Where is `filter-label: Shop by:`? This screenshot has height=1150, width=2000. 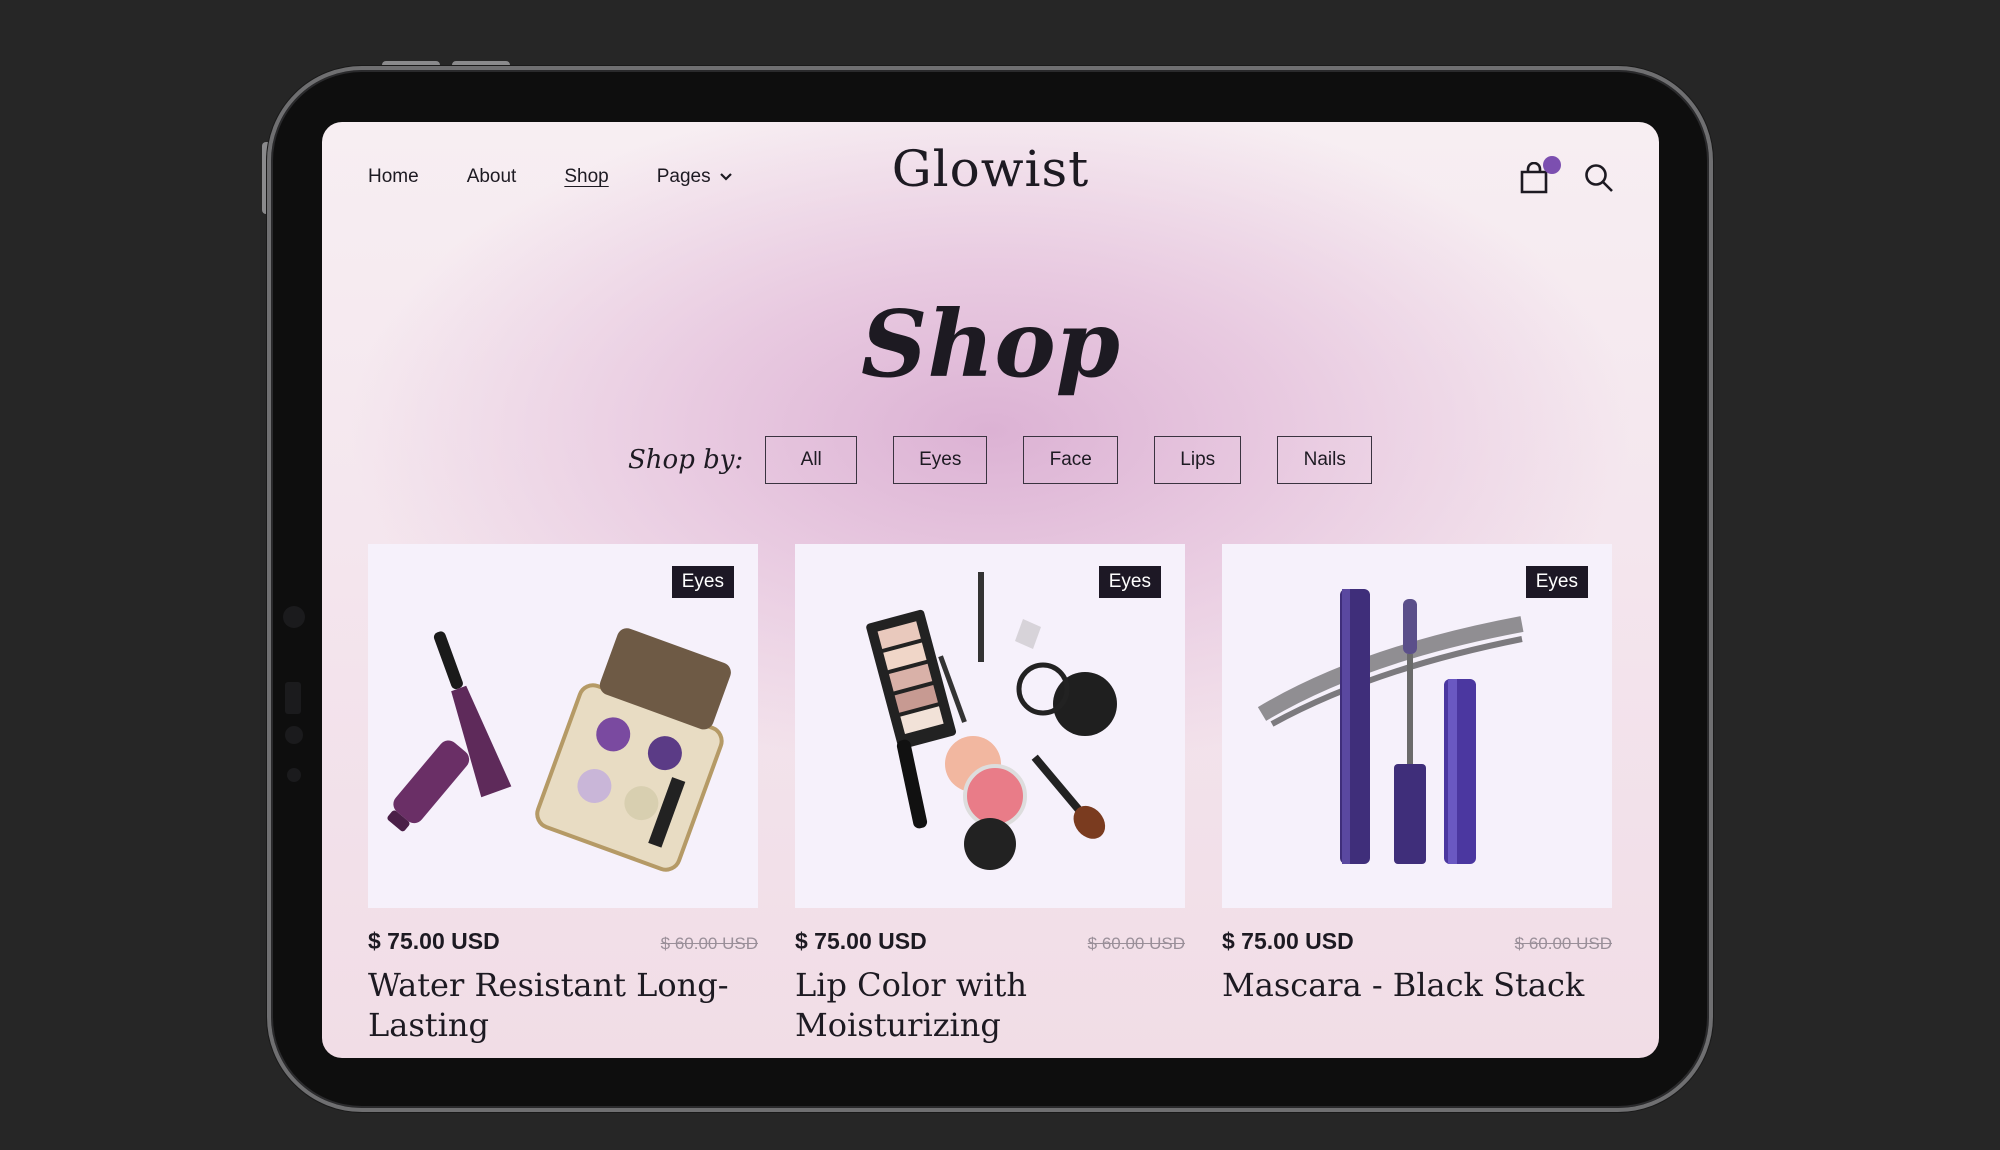
filter-label: Shop by: is located at coordinates (686, 460).